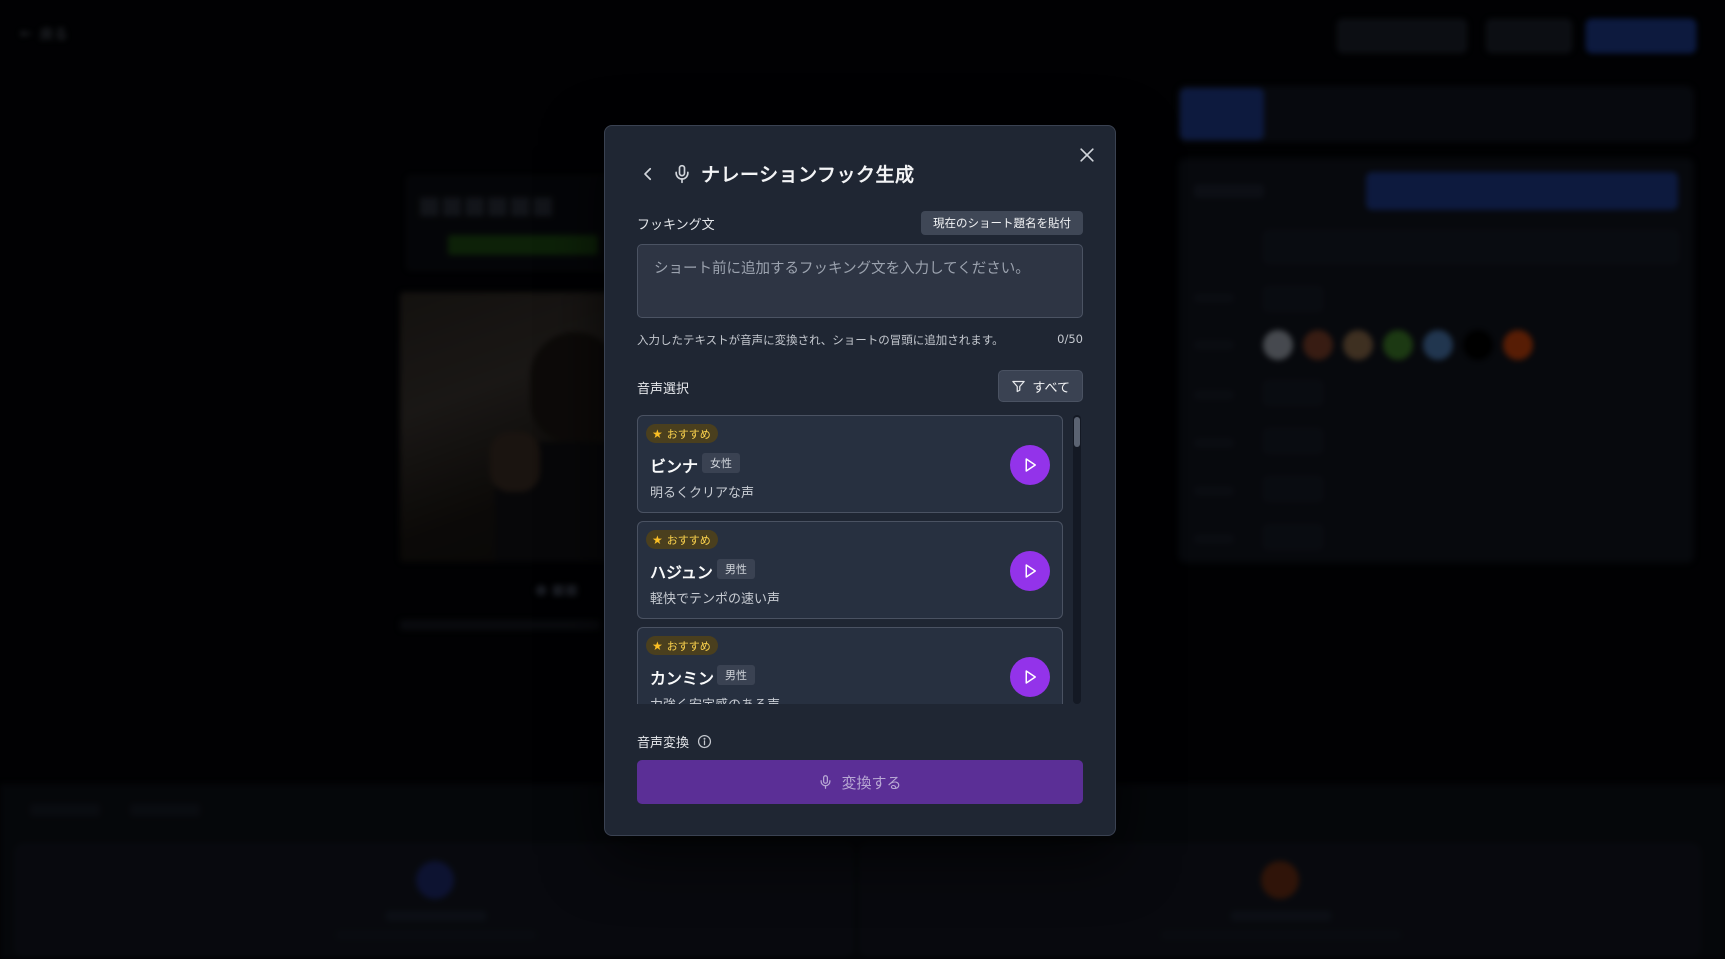 This screenshot has width=1725, height=959. What do you see at coordinates (648, 174) in the screenshot?
I see `chevron-left-icon` at bounding box center [648, 174].